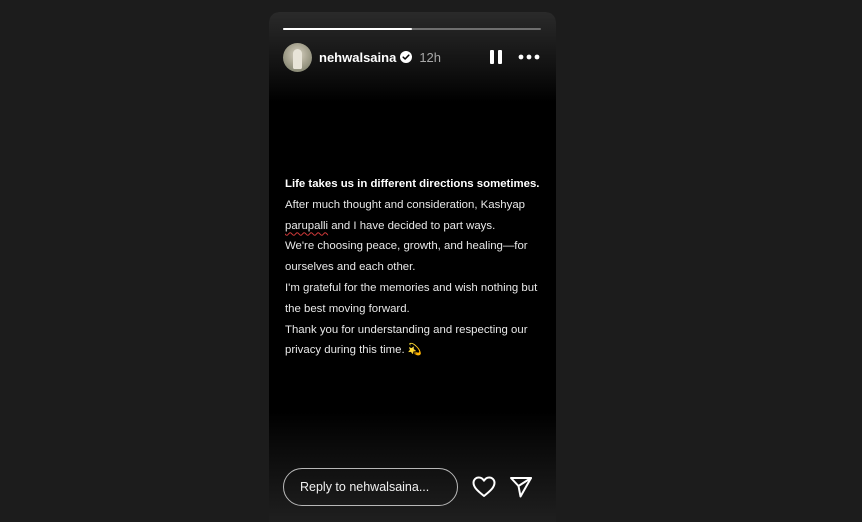 Image resolution: width=862 pixels, height=522 pixels. What do you see at coordinates (521, 487) in the screenshot?
I see `send-icon` at bounding box center [521, 487].